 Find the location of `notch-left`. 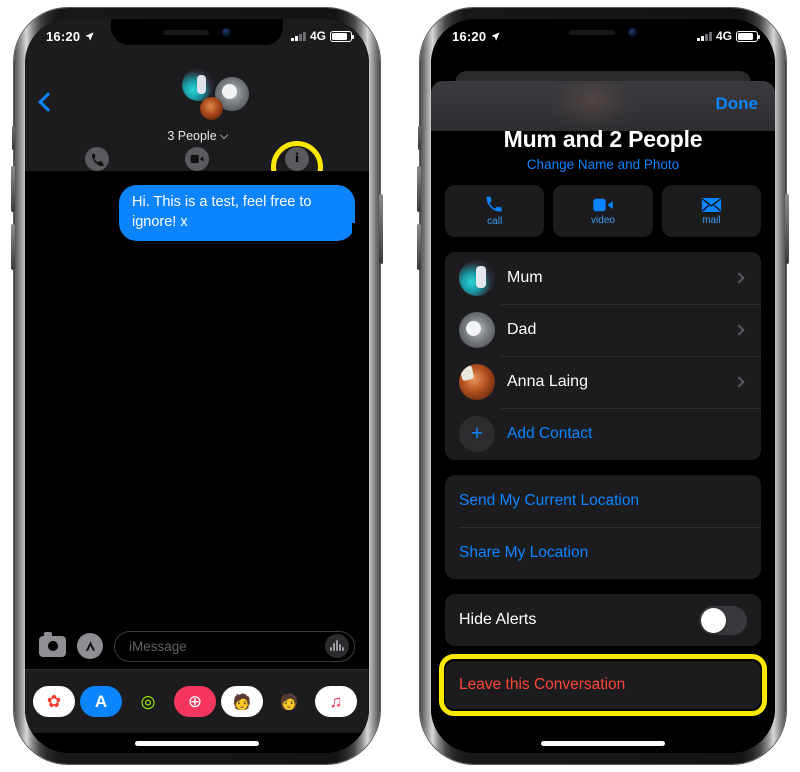

notch-left is located at coordinates (197, 32).